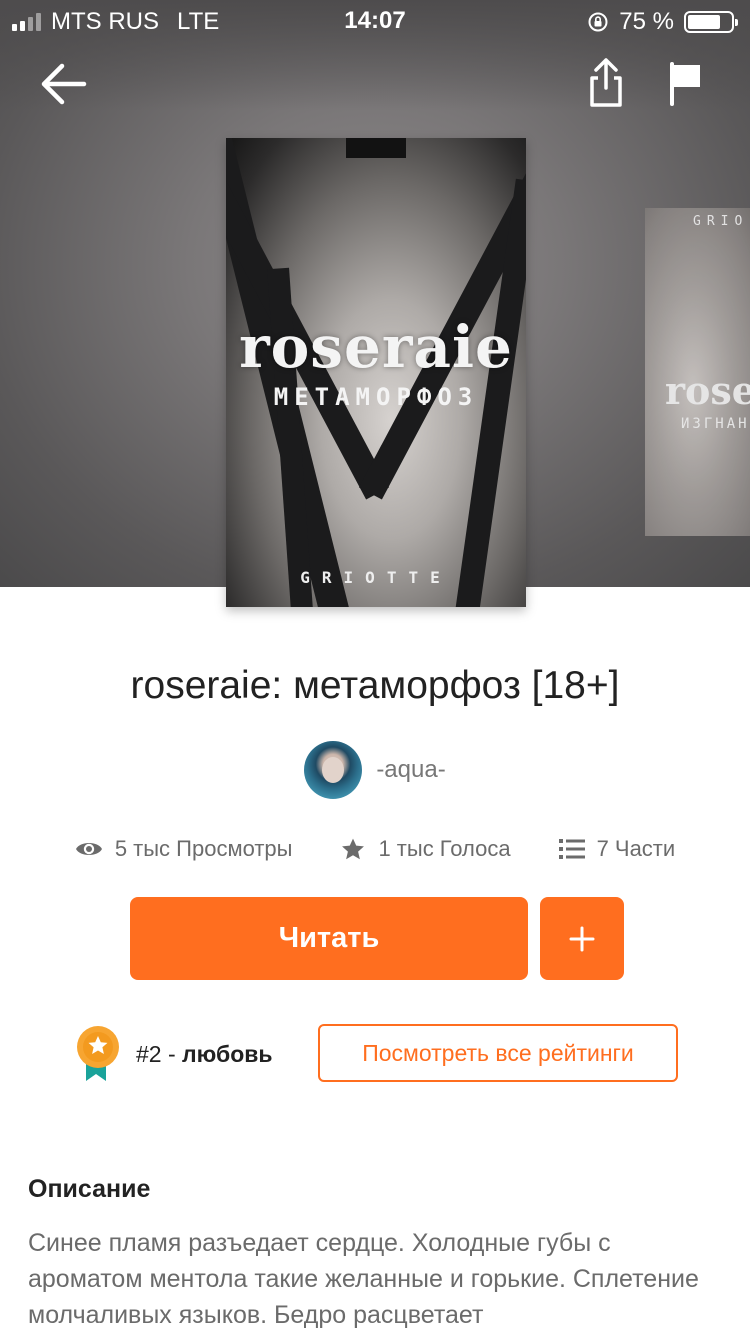 The height and width of the screenshot is (1334, 750). Describe the element at coordinates (410, 770) in the screenshot. I see `author-name: -aqua-` at that location.